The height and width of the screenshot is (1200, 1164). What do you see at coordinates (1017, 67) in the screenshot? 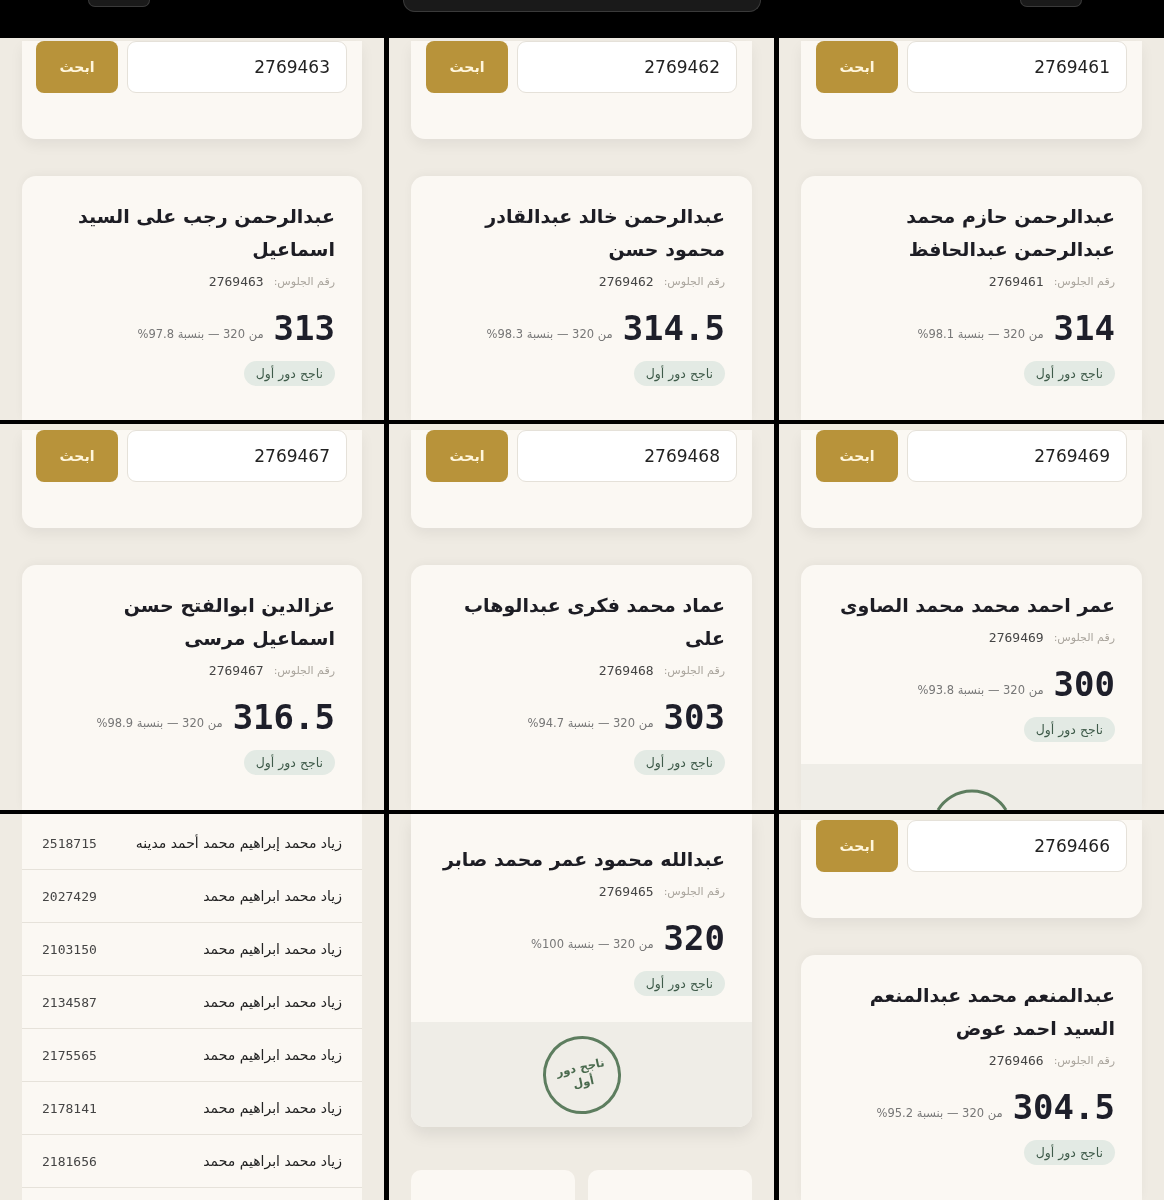
I see `search-field: 2769461` at bounding box center [1017, 67].